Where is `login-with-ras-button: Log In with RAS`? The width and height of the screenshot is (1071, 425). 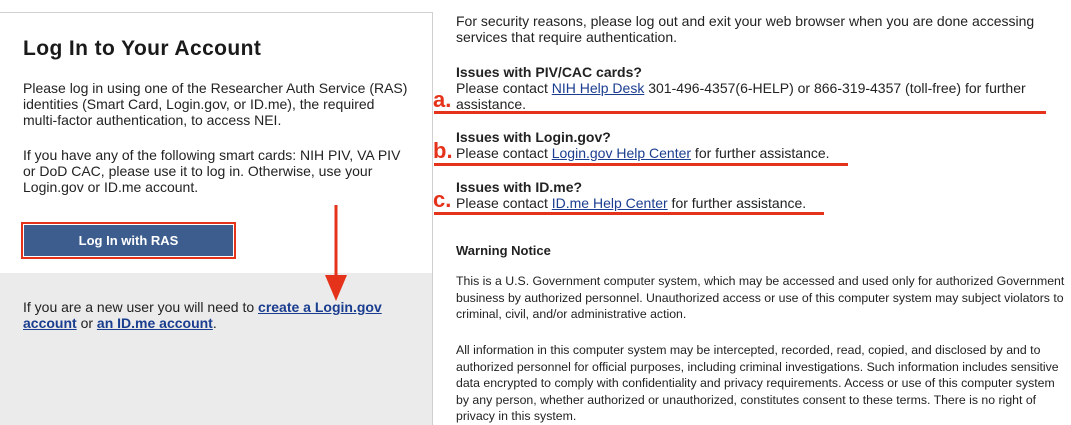
login-with-ras-button: Log In with RAS is located at coordinates (128, 240).